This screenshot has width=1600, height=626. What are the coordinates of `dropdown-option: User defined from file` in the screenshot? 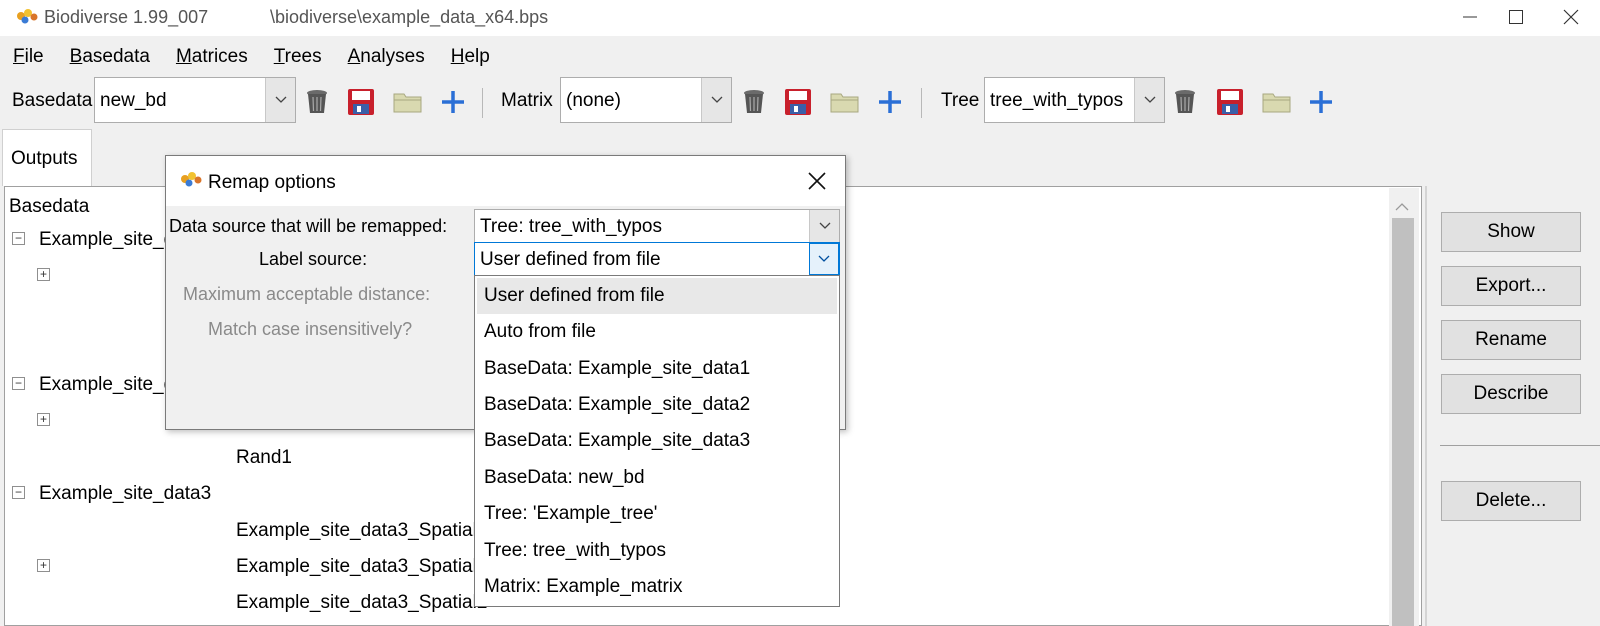 It's located at (657, 296).